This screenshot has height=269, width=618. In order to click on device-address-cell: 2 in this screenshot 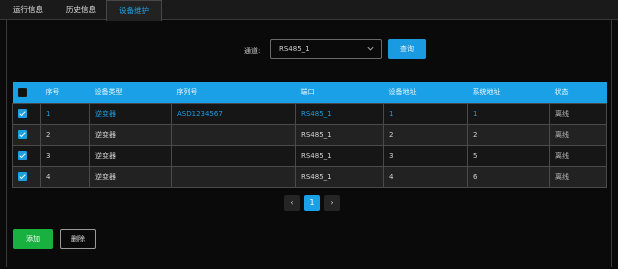, I will do `click(425, 134)`.